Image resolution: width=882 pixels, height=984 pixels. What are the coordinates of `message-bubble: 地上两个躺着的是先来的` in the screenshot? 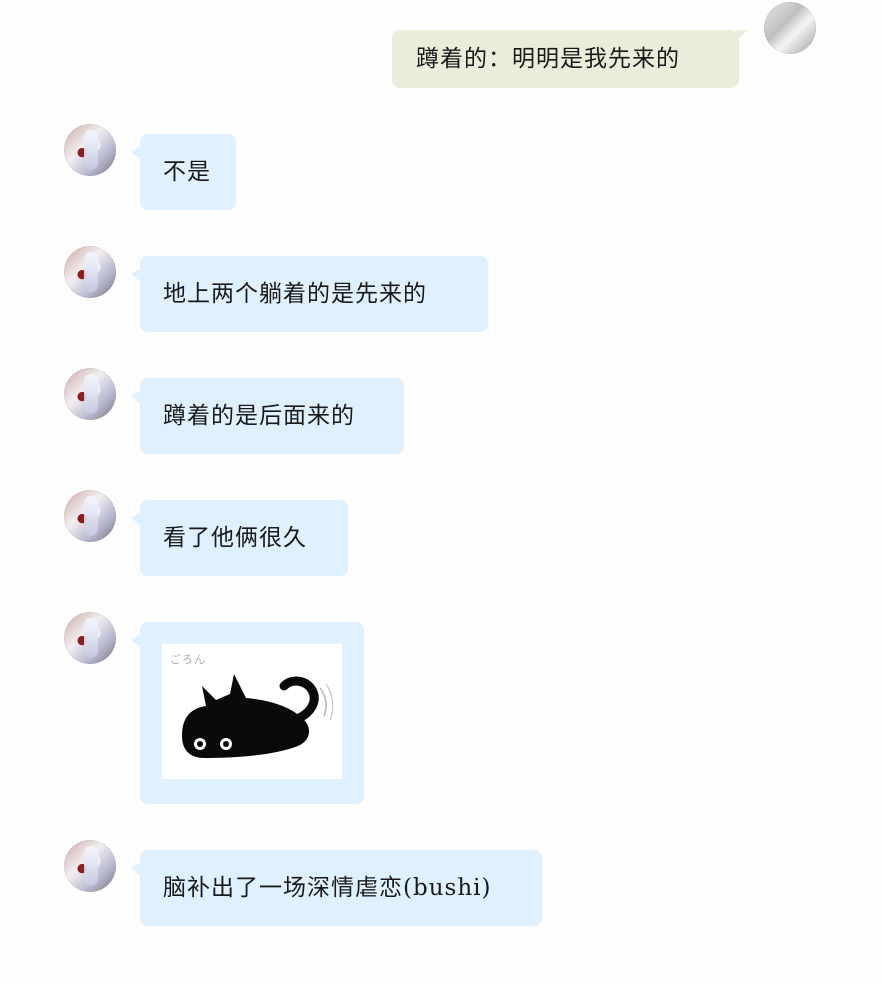 It's located at (309, 294).